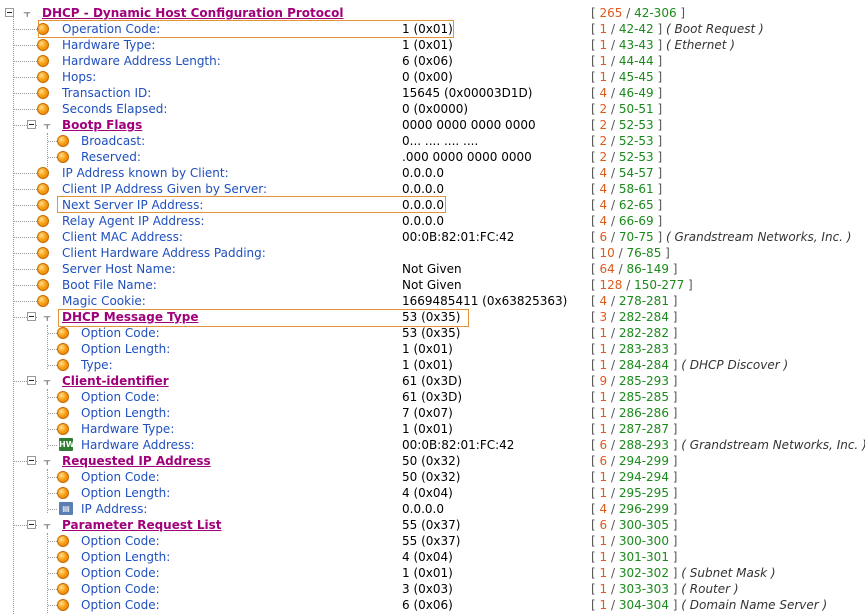  Describe the element at coordinates (79, 77) in the screenshot. I see `field-label: Hops:` at that location.